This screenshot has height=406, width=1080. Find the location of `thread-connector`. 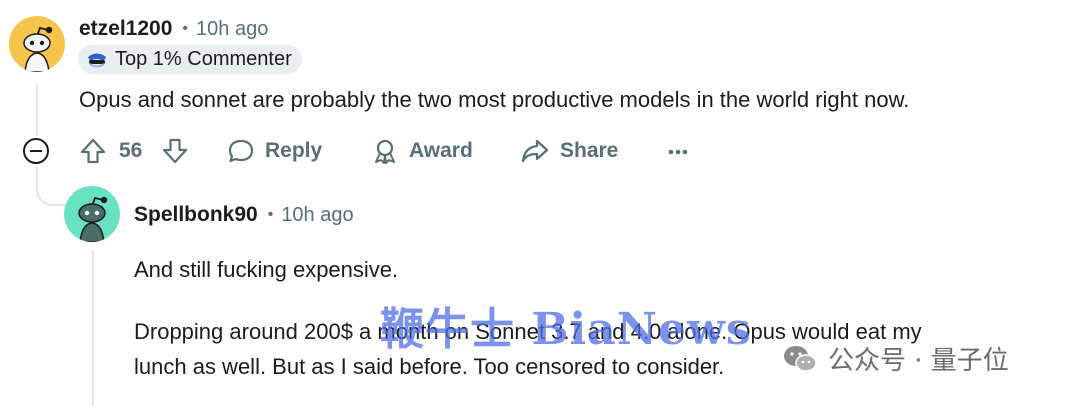

thread-connector is located at coordinates (52, 186).